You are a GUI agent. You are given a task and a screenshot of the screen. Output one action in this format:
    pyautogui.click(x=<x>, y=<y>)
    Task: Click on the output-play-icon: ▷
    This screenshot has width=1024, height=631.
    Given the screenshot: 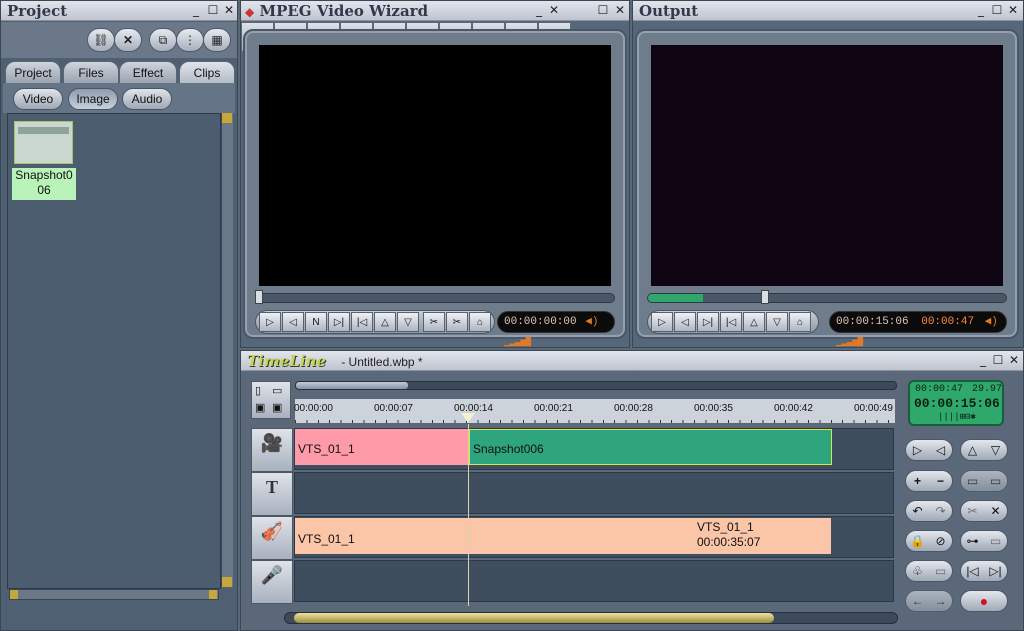 What is the action you would take?
    pyautogui.click(x=662, y=322)
    